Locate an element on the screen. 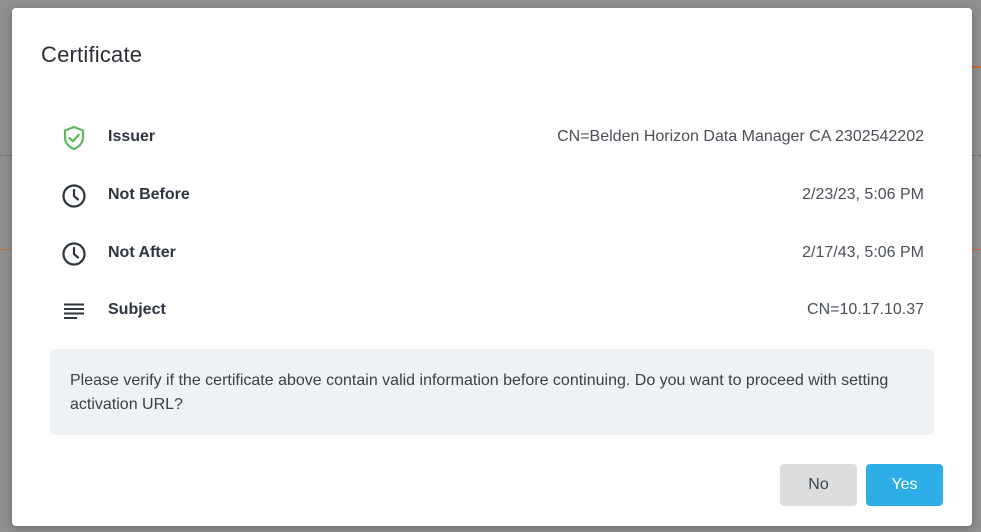 This screenshot has height=532, width=981. lines-icon is located at coordinates (74, 311).